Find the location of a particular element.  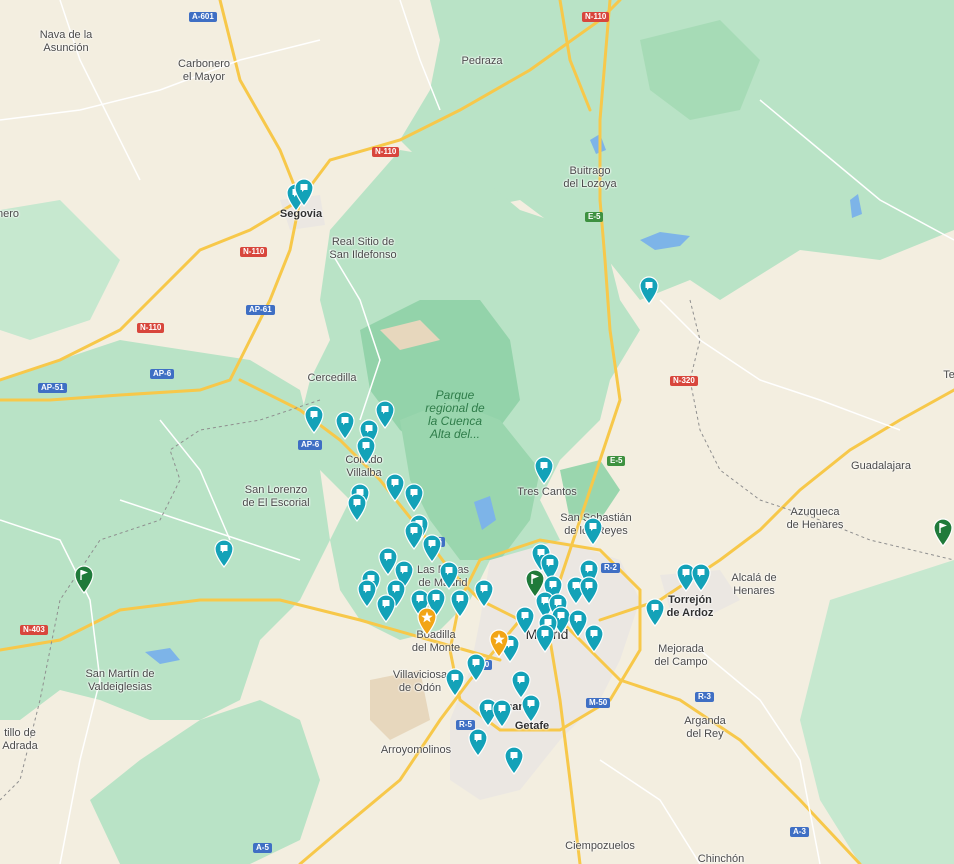

place-label: Cercedilla is located at coordinates (332, 378).